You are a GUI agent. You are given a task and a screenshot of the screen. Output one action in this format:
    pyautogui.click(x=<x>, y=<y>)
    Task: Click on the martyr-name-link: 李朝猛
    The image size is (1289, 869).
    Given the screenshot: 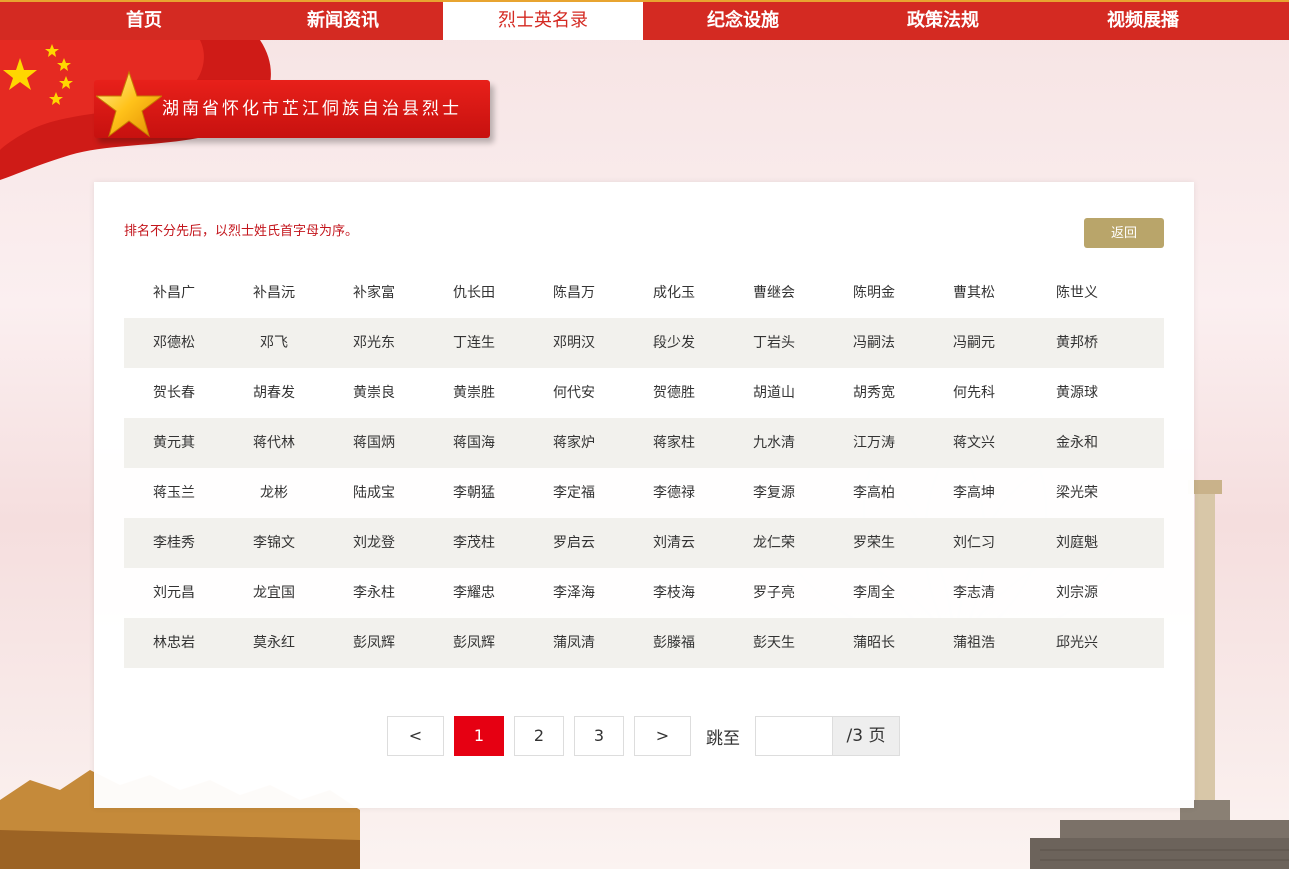 What is the action you would take?
    pyautogui.click(x=474, y=493)
    